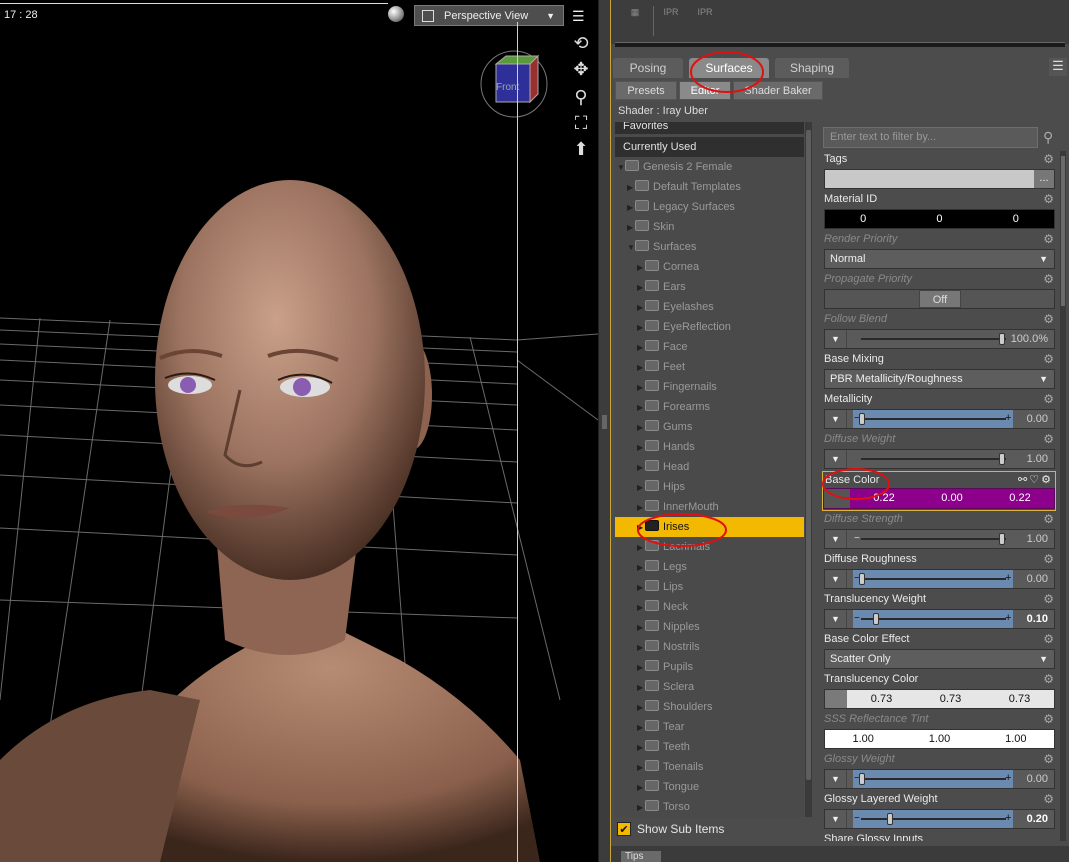 The height and width of the screenshot is (862, 1069). I want to click on value-r: 0.73, so click(881, 699).